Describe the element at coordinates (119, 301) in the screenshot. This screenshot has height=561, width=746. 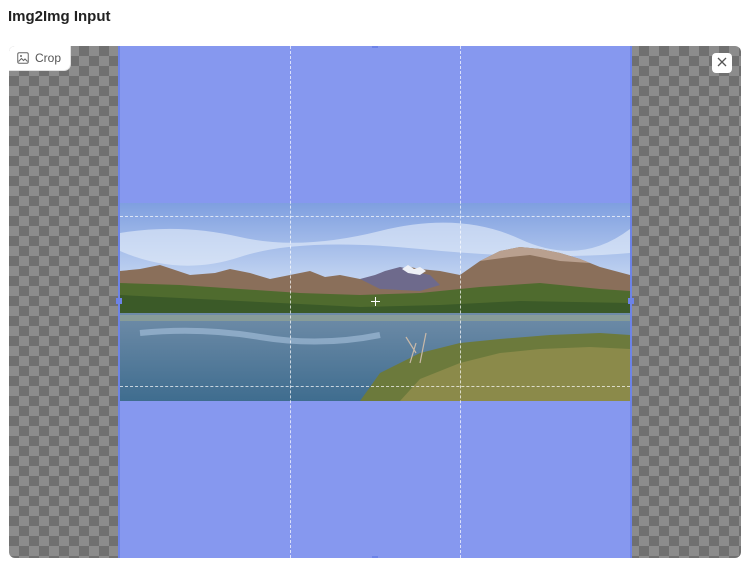
I see `crop-handle-left` at that location.